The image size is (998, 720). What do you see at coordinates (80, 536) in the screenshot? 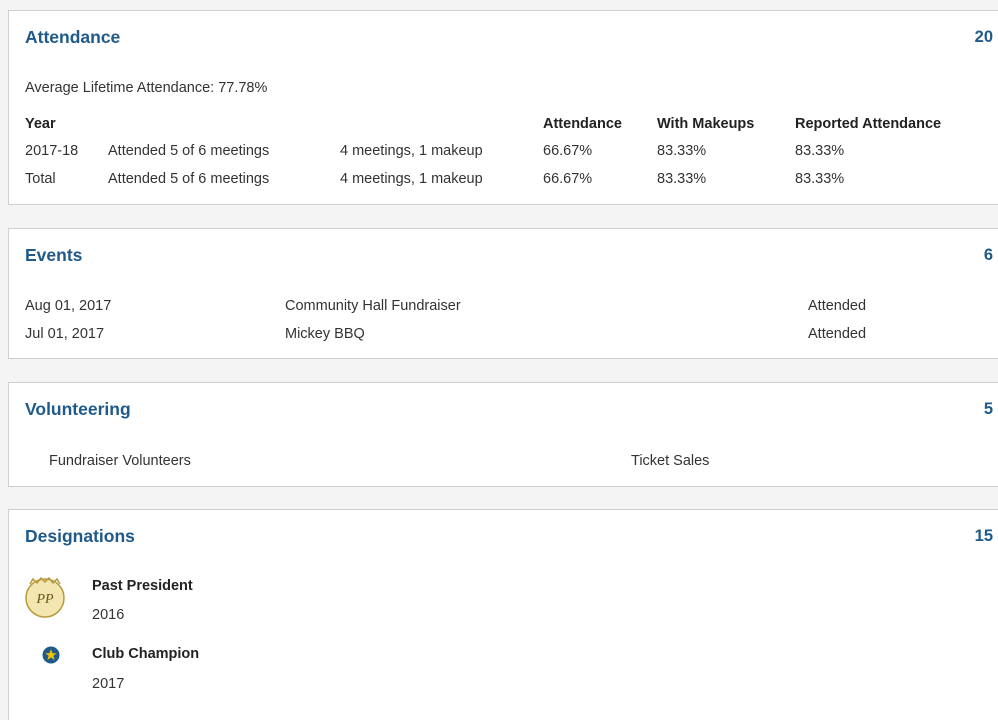
I see `designations-title: Designations` at bounding box center [80, 536].